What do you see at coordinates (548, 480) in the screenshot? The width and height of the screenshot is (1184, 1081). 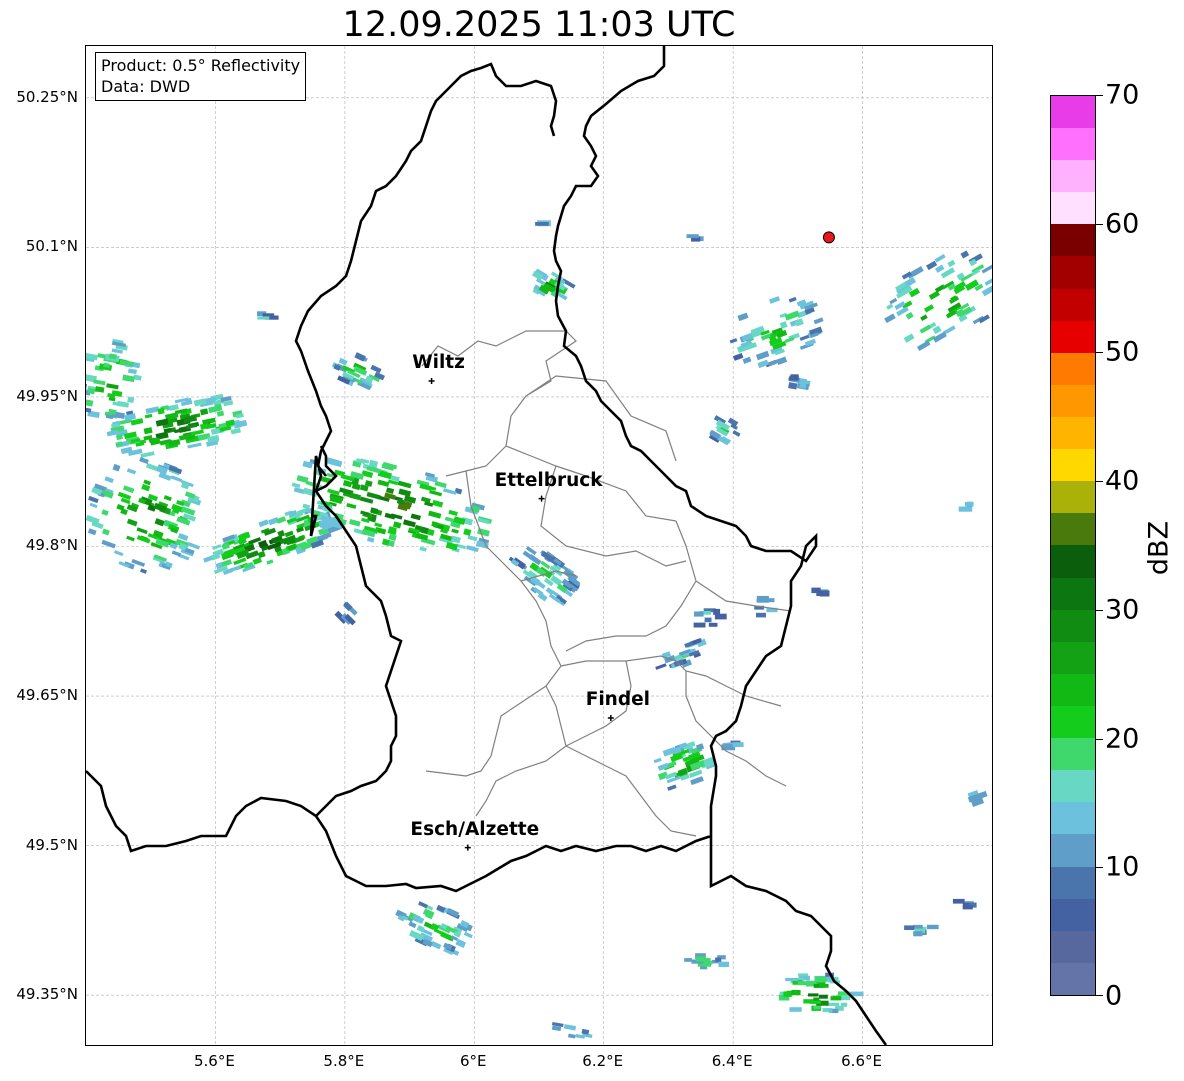 I see `city-label: Ettelbruck` at bounding box center [548, 480].